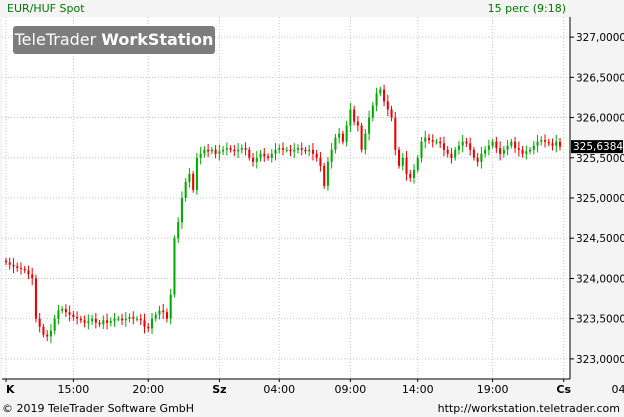 Image resolution: width=624 pixels, height=417 pixels. Describe the element at coordinates (98, 408) in the screenshot. I see `copyright-text: © 2019 TeleTrader Software GmbH` at that location.